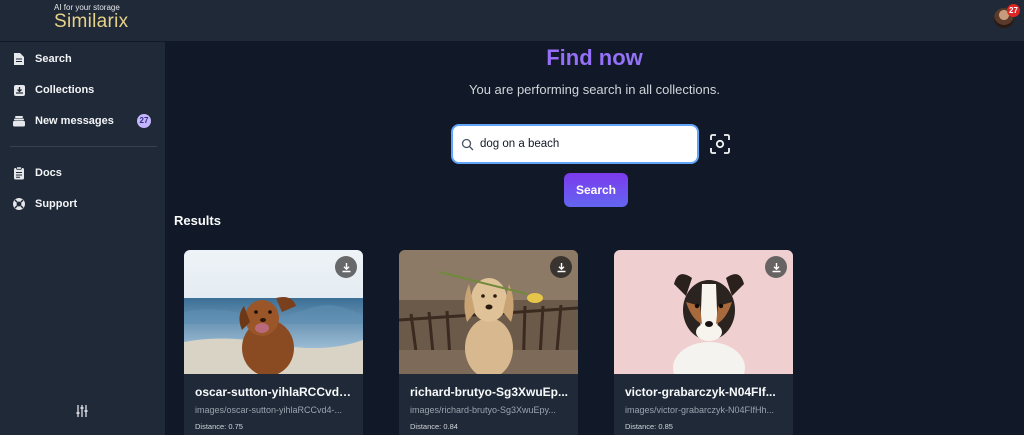  Describe the element at coordinates (56, 204) in the screenshot. I see `sidebar-item-label: Support` at that location.